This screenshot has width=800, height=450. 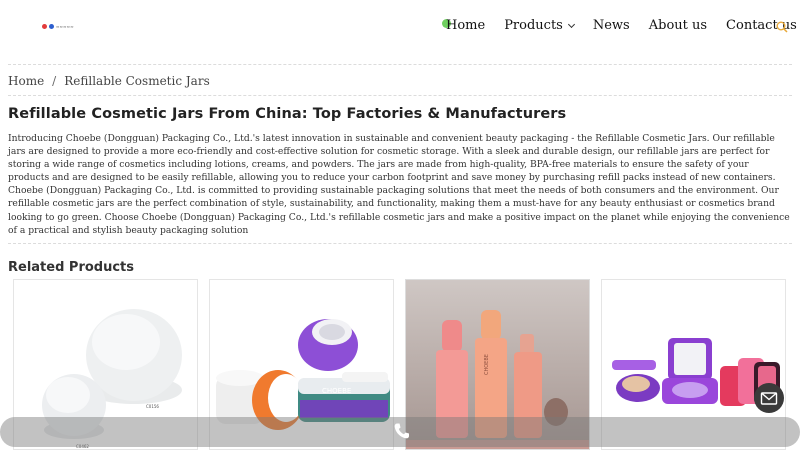 What do you see at coordinates (44, 26) in the screenshot?
I see `logo-mark` at bounding box center [44, 26].